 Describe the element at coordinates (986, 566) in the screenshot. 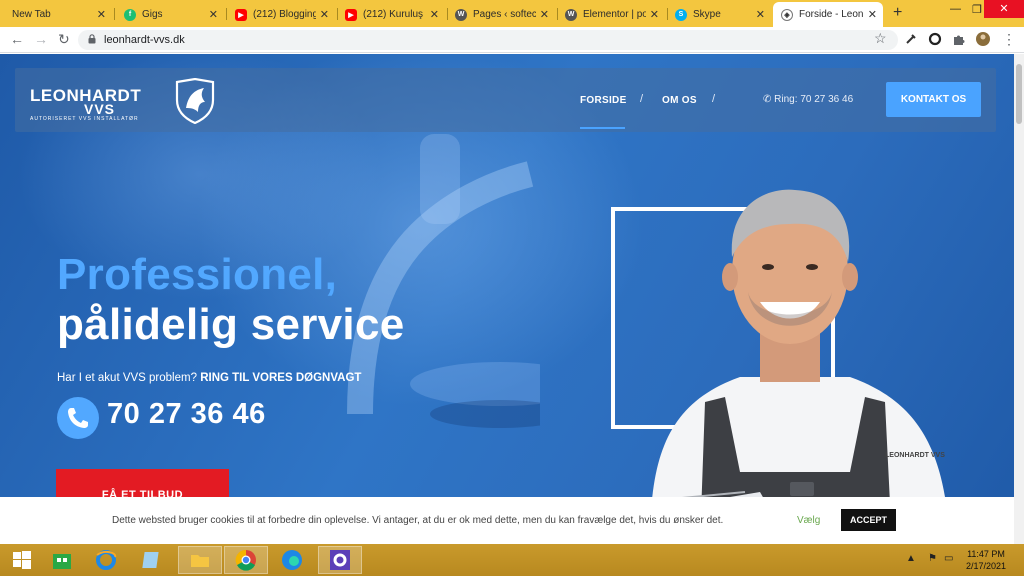

I see `clock-date: 2/17/2021` at that location.